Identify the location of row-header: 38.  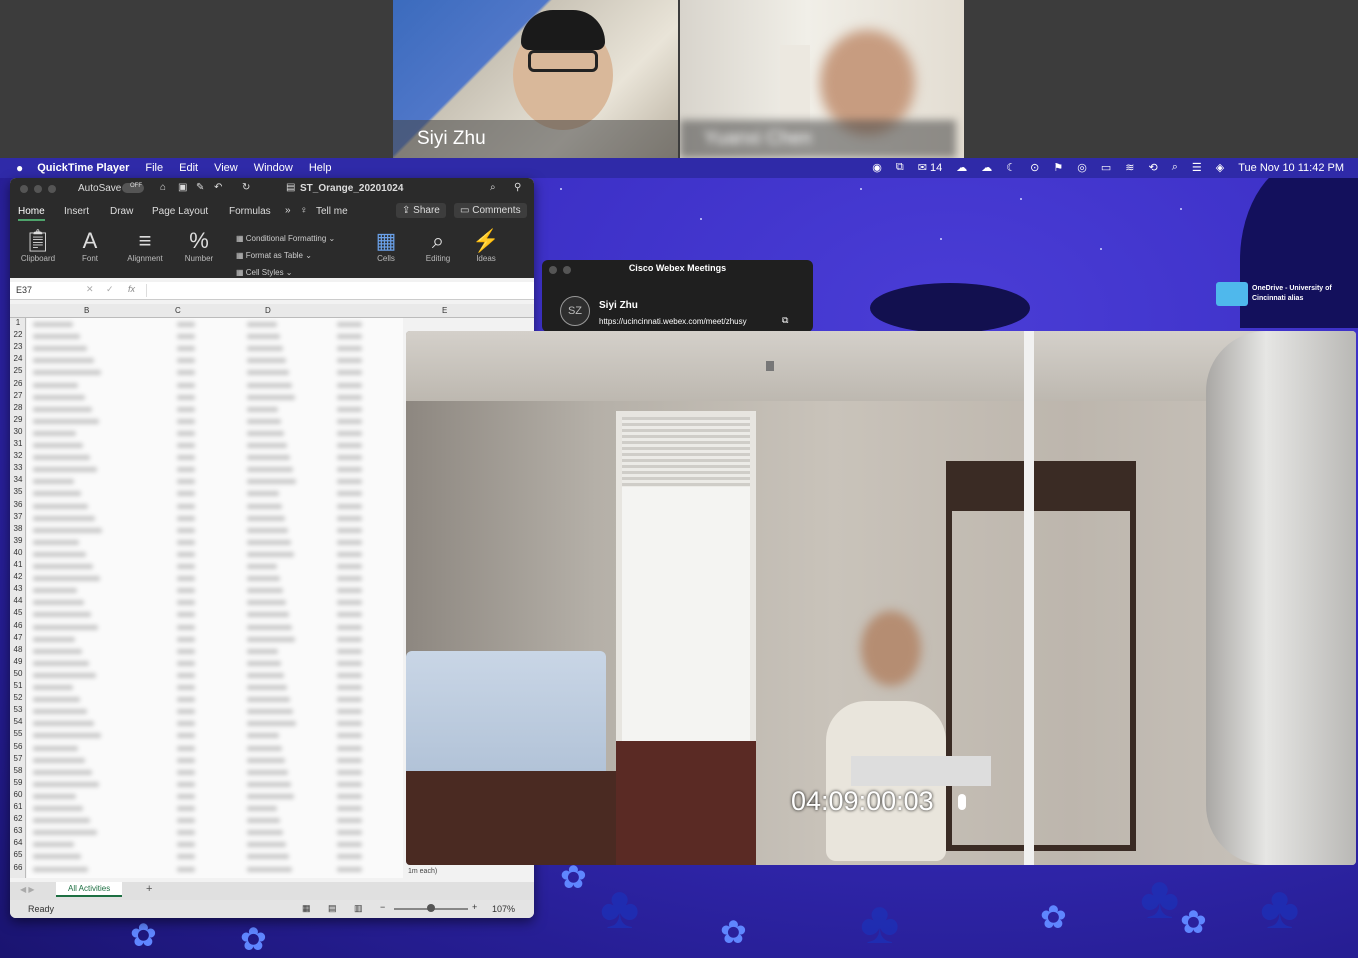
(18, 528).